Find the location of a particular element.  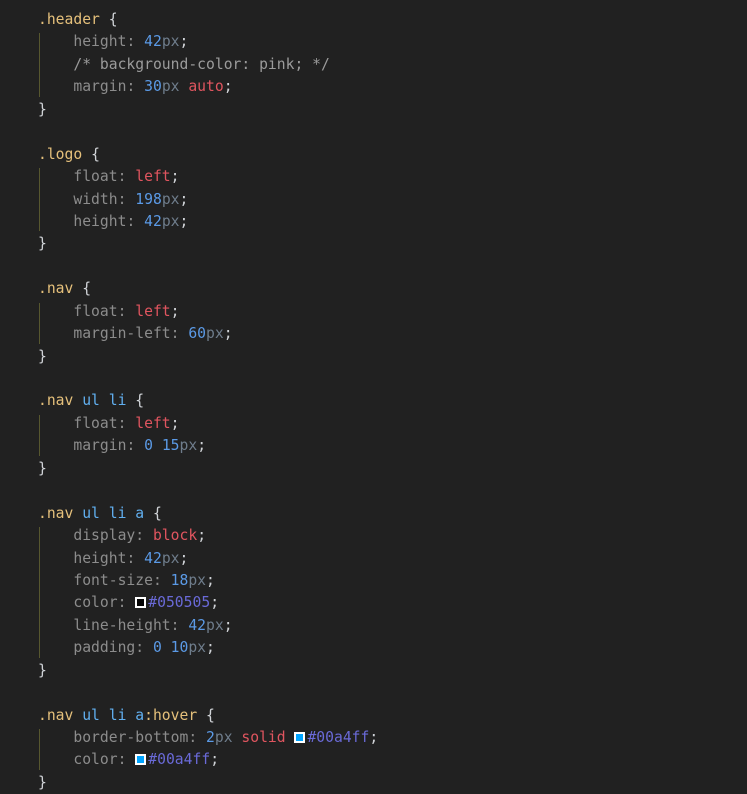

css-property: margin is located at coordinates (100, 87).